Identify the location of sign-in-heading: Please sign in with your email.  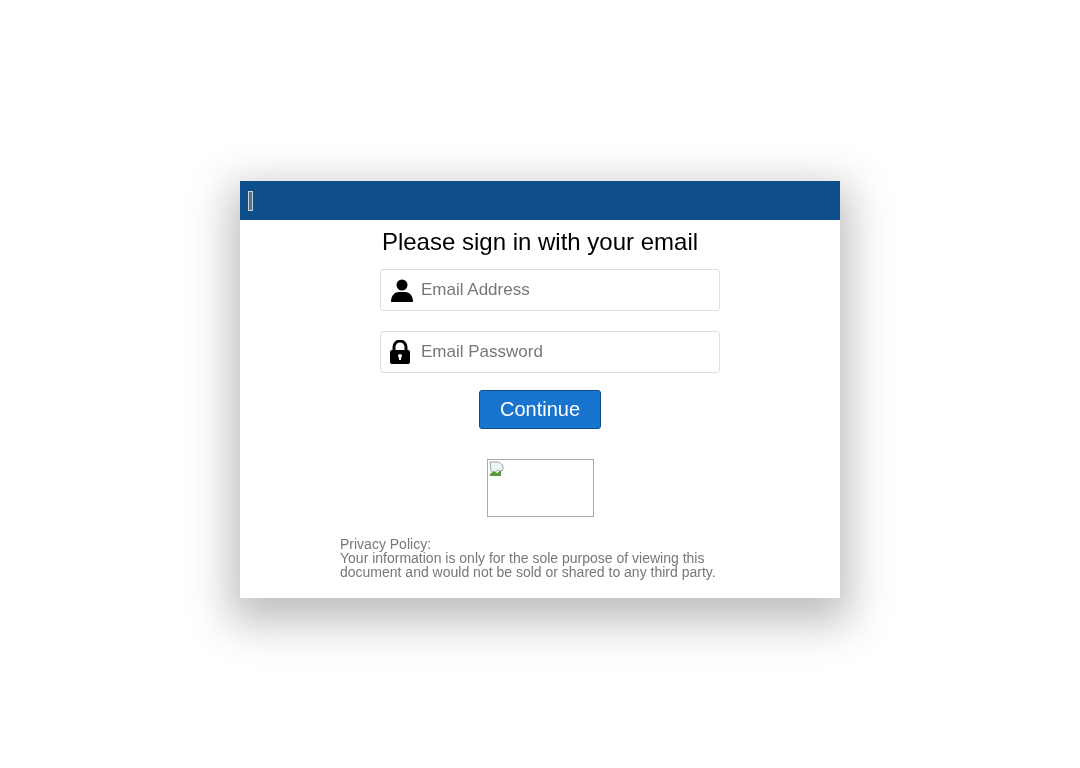
(540, 242).